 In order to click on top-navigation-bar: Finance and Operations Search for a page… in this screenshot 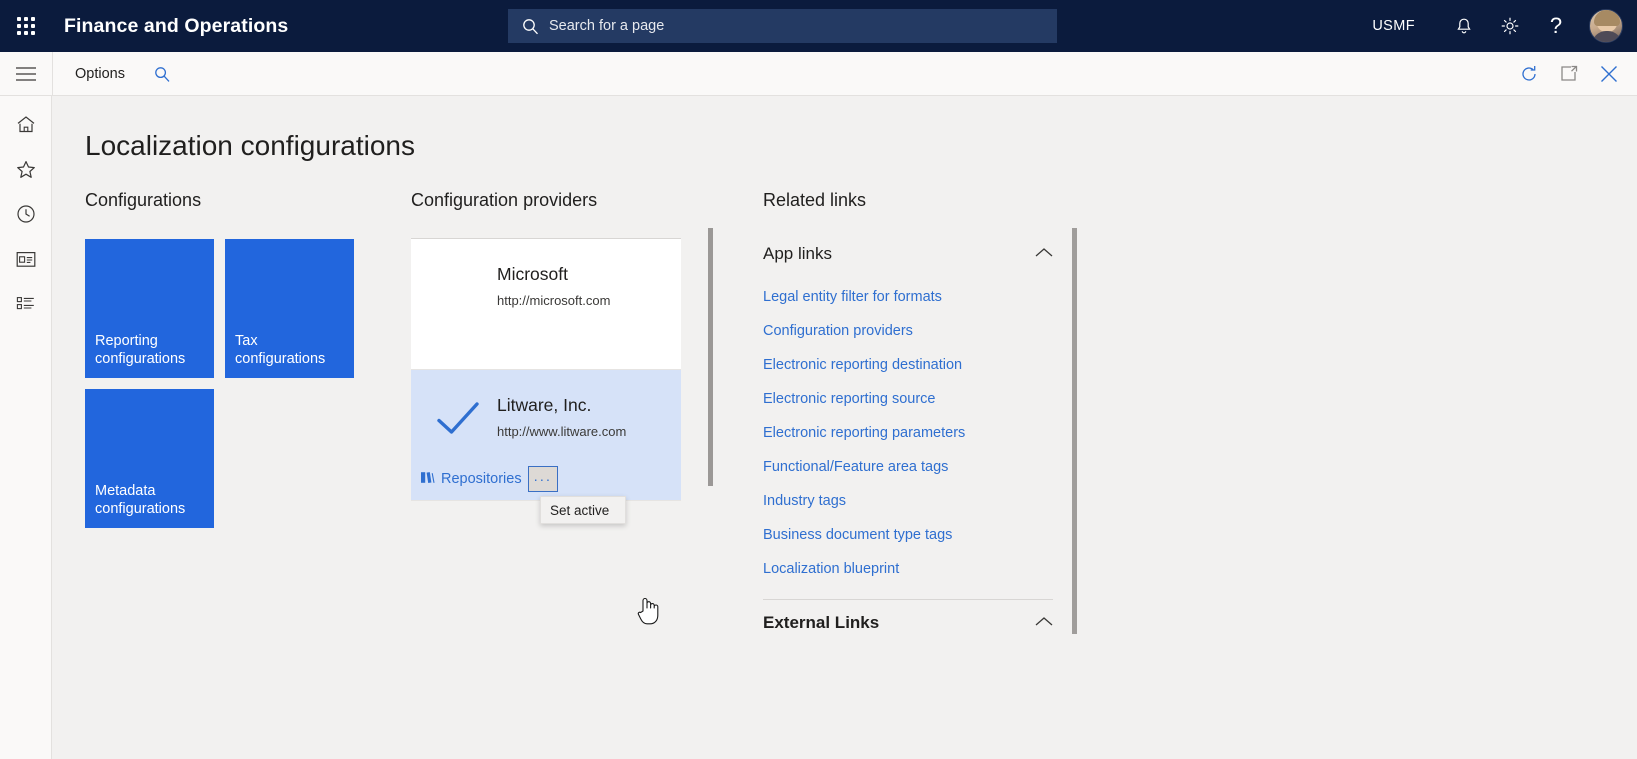, I will do `click(818, 26)`.